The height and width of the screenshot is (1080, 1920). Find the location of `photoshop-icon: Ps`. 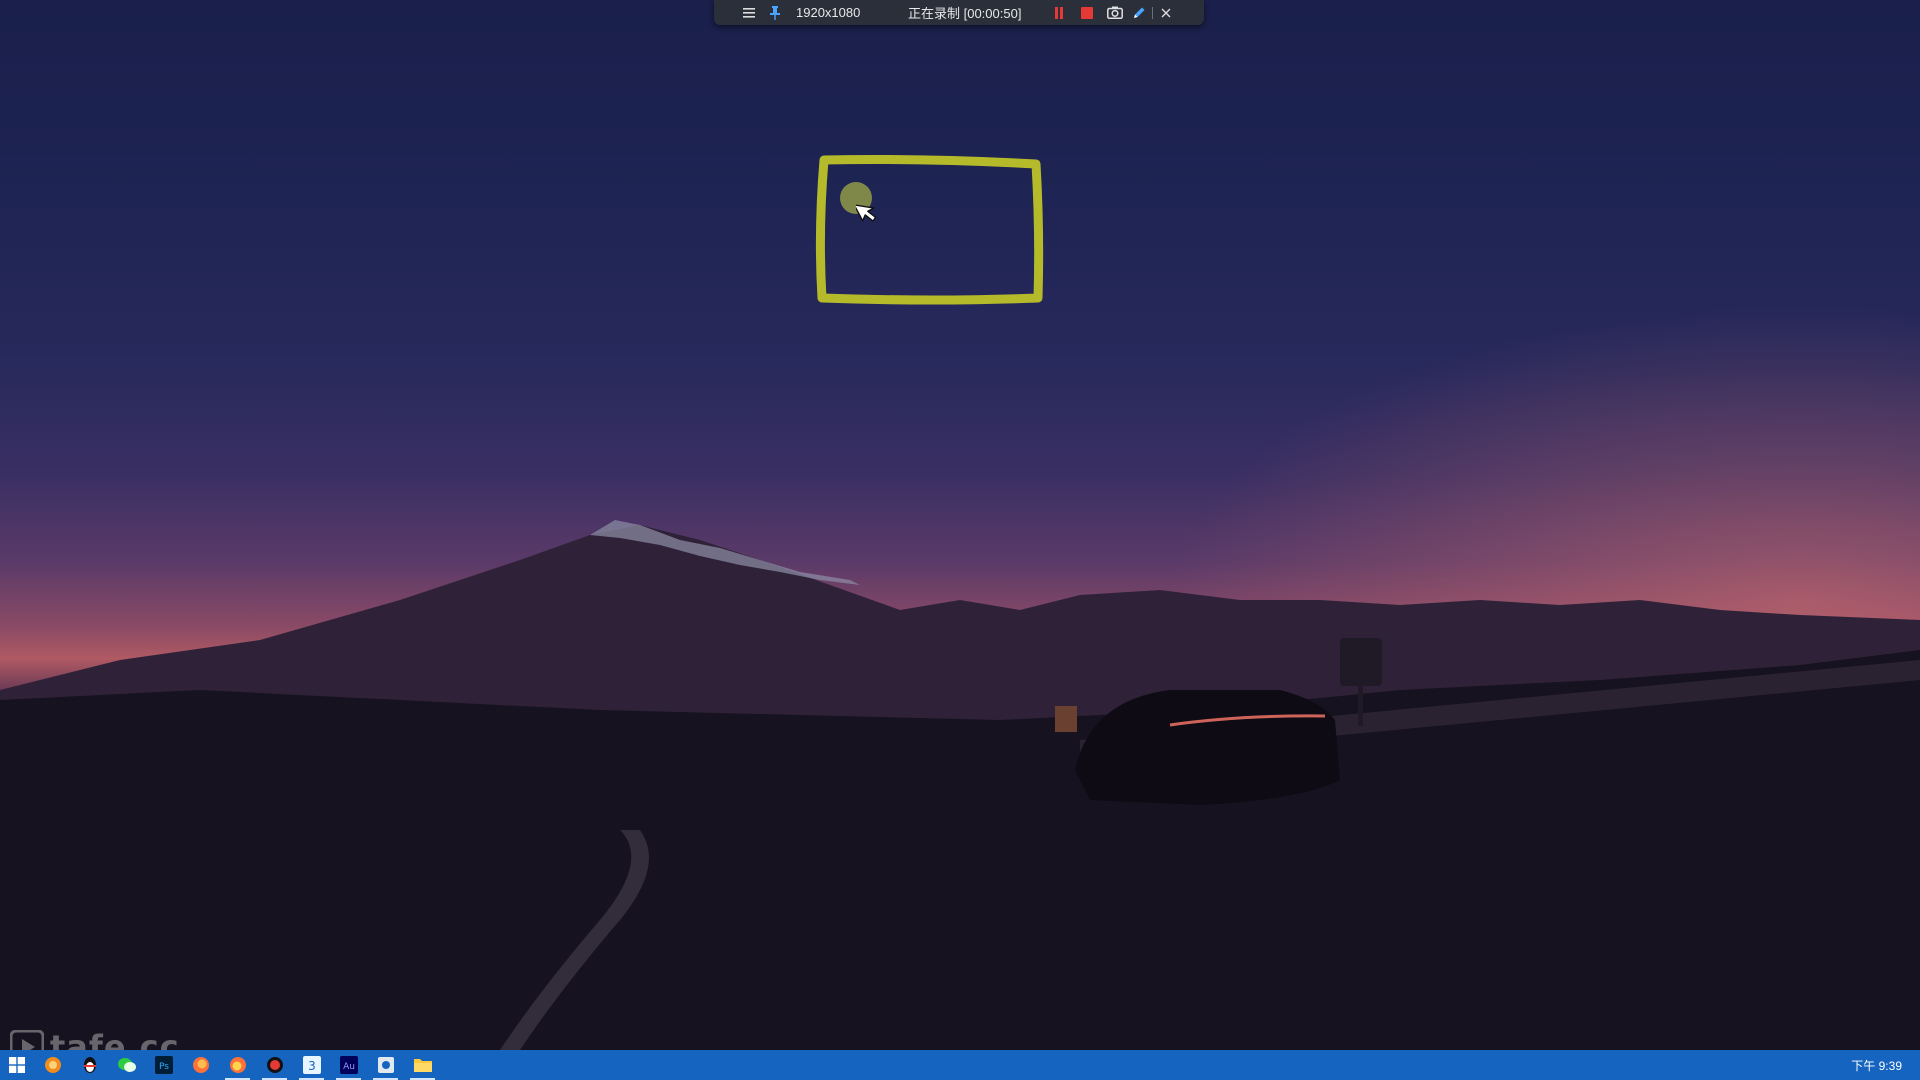

photoshop-icon: Ps is located at coordinates (163, 1065).